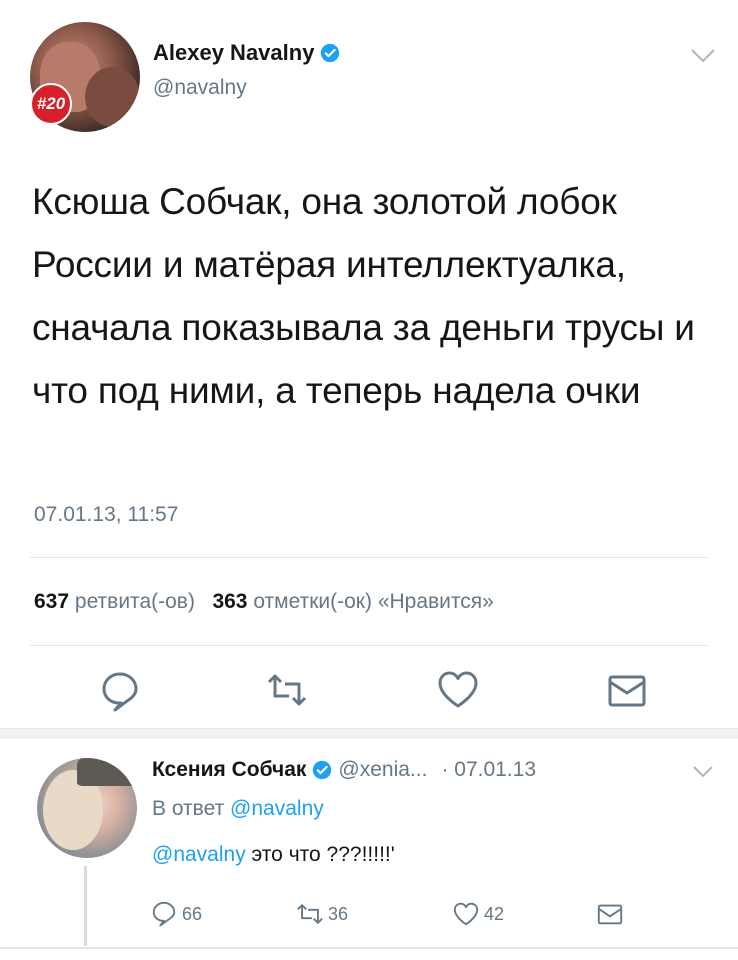  I want to click on reply-retweet-button: 36, so click(322, 914).